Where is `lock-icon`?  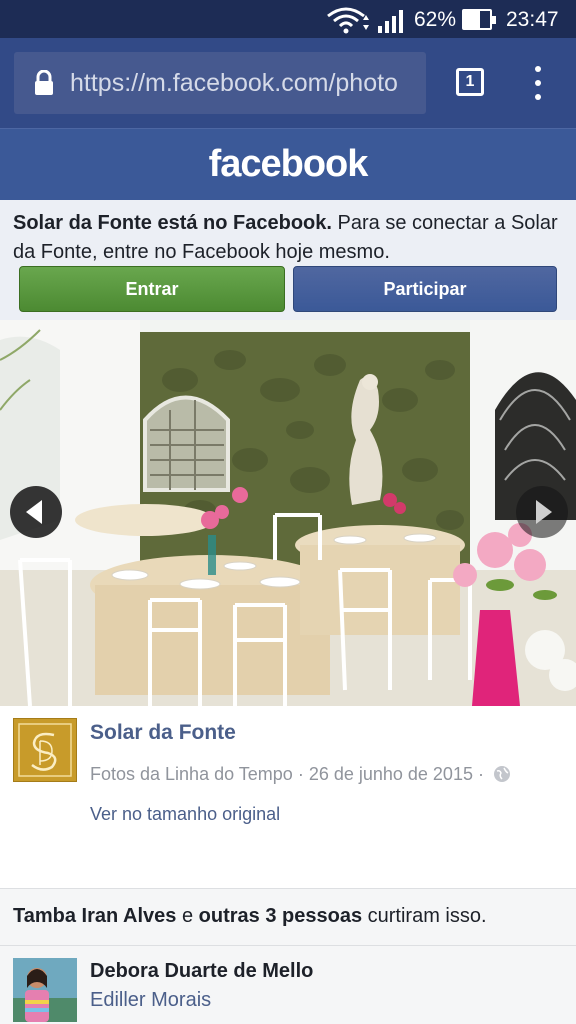 lock-icon is located at coordinates (44, 82).